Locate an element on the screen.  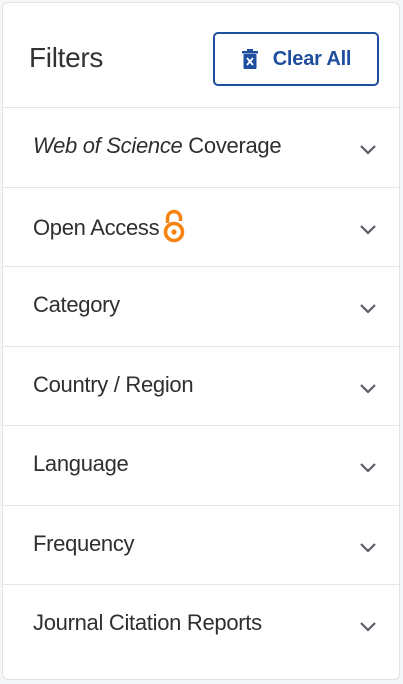
filters-title: Filters is located at coordinates (66, 57).